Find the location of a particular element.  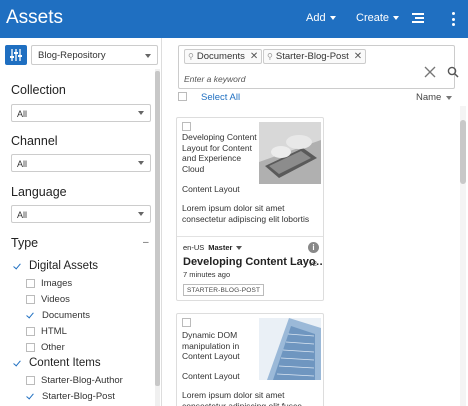

checkbox-label: Documents is located at coordinates (66, 315).